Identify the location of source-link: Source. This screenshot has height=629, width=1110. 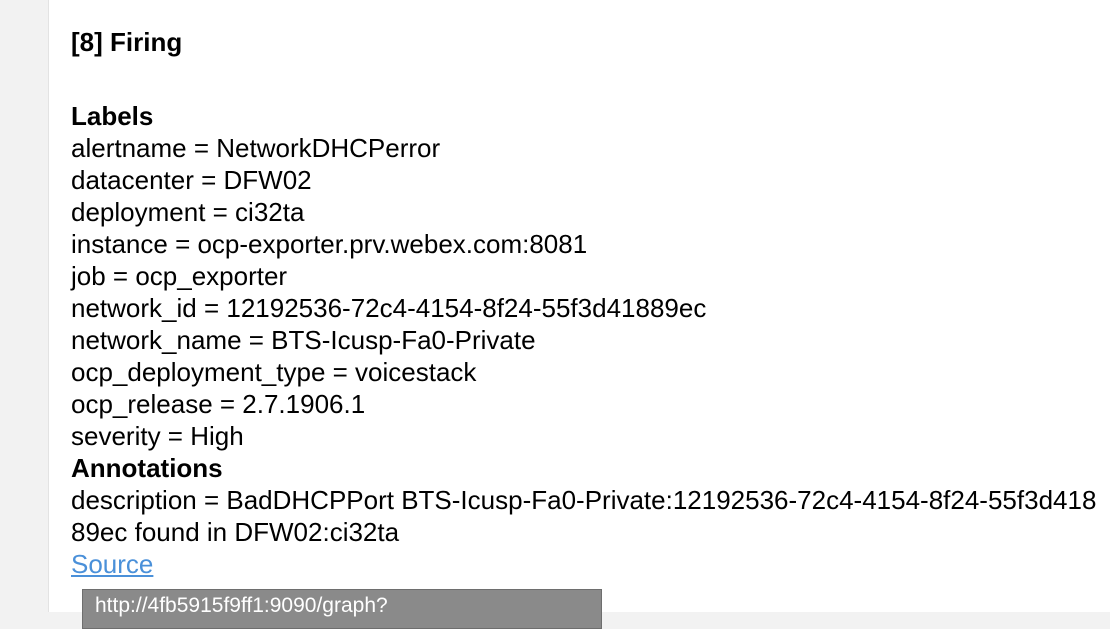
(112, 564).